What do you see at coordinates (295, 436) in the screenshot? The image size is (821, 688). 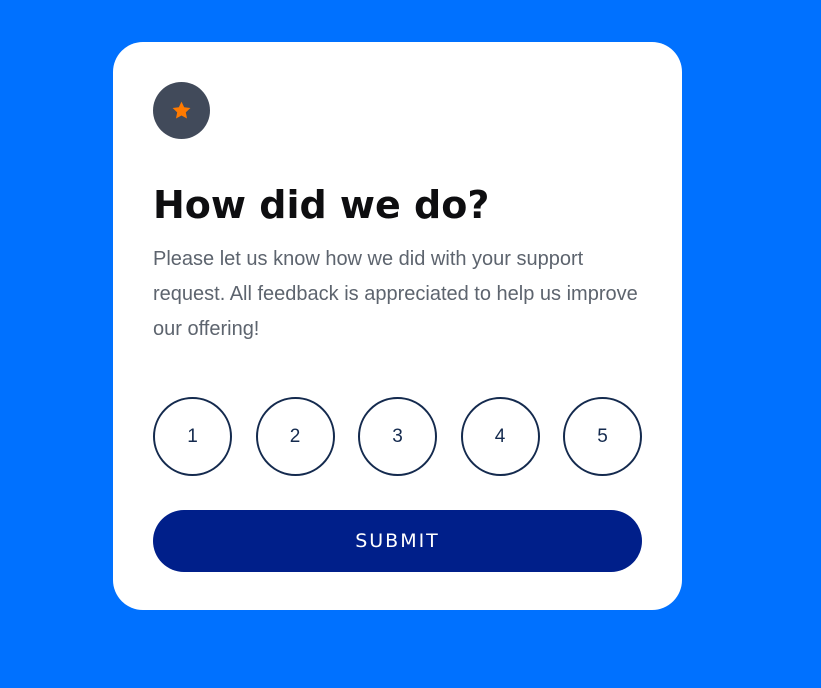 I see `rating-option-2: 2` at bounding box center [295, 436].